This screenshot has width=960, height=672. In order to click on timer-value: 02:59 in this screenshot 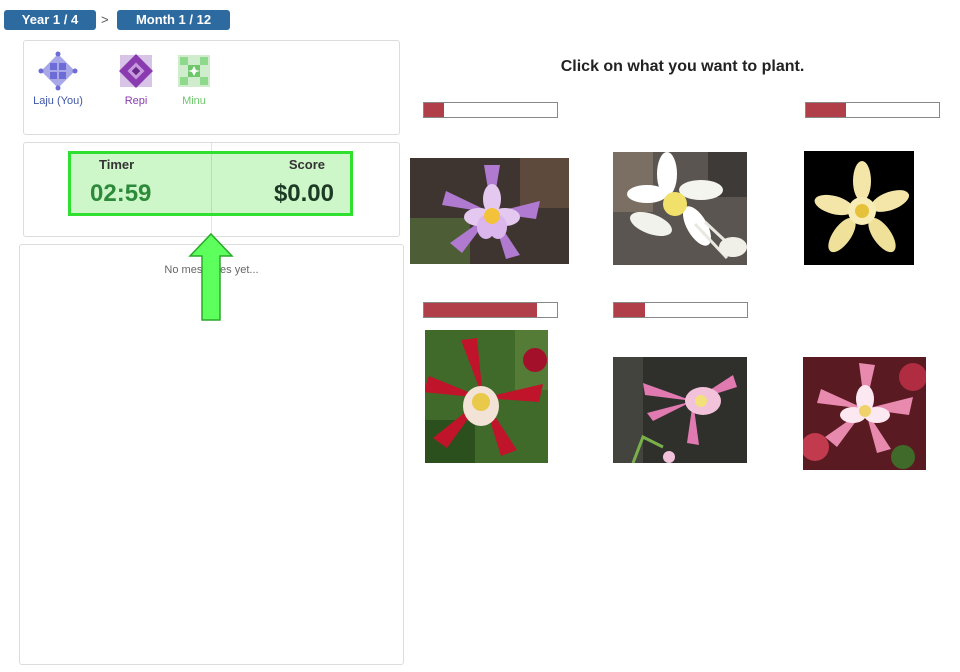, I will do `click(121, 193)`.